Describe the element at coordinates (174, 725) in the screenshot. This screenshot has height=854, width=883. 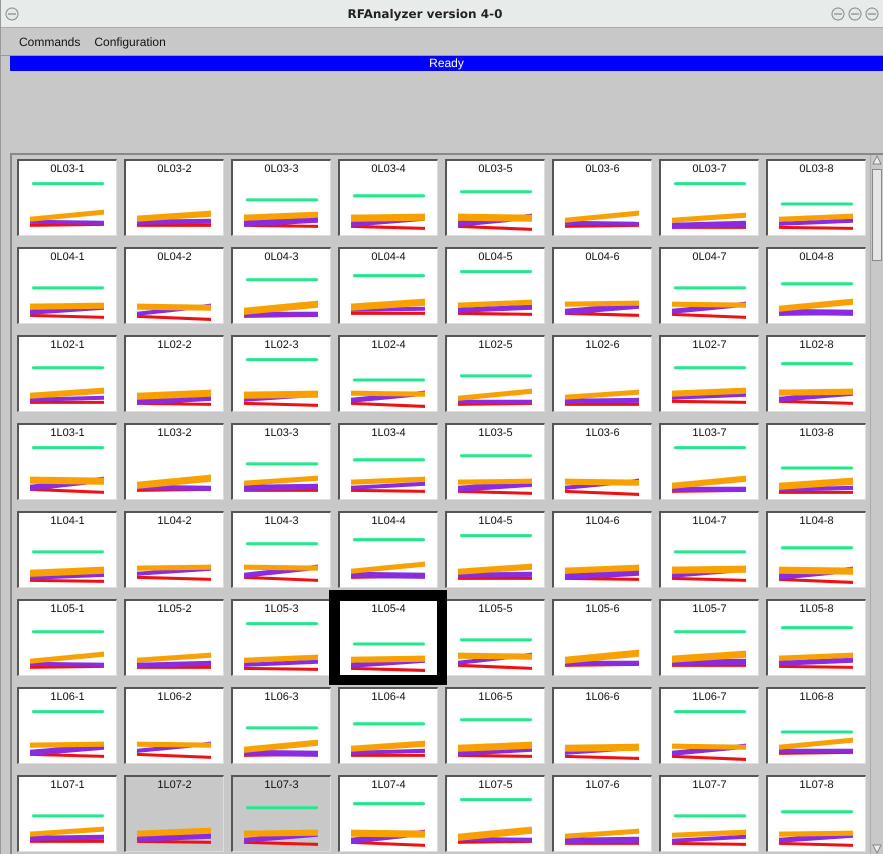
I see `plot-tile: 1L06-2` at that location.